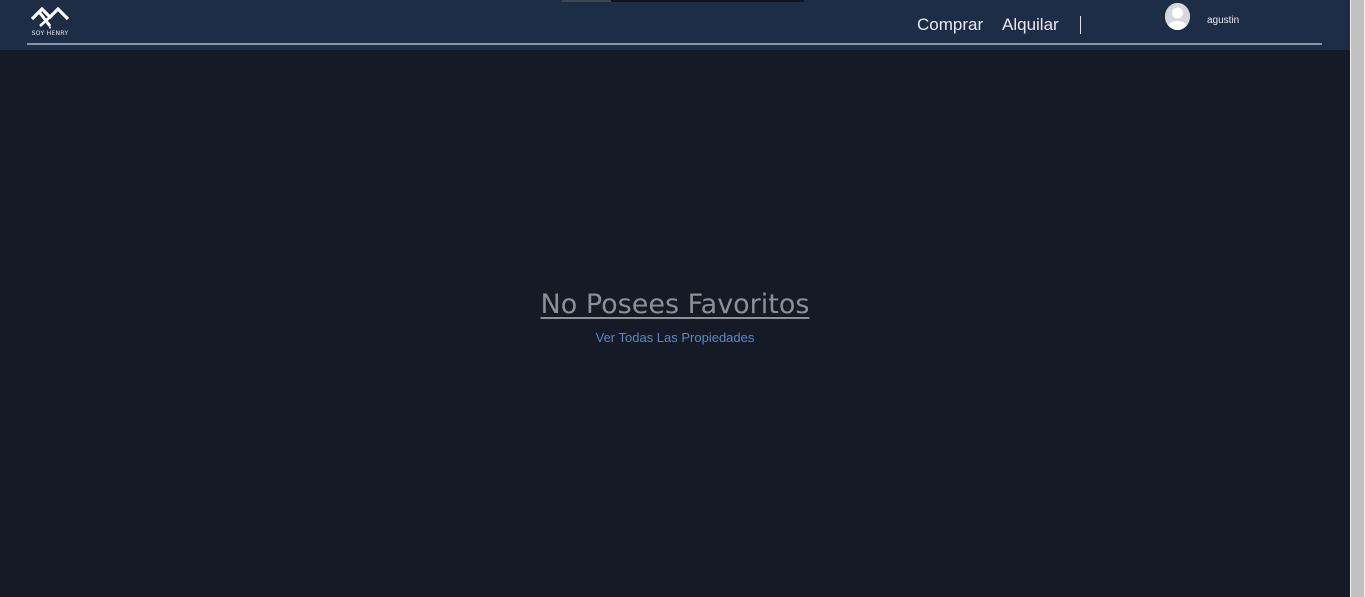 The height and width of the screenshot is (597, 1365). I want to click on logo-text: SOY HENRY, so click(50, 33).